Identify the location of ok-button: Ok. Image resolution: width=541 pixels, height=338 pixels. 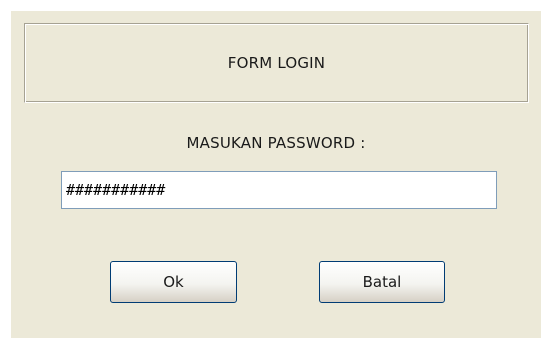
(173, 282).